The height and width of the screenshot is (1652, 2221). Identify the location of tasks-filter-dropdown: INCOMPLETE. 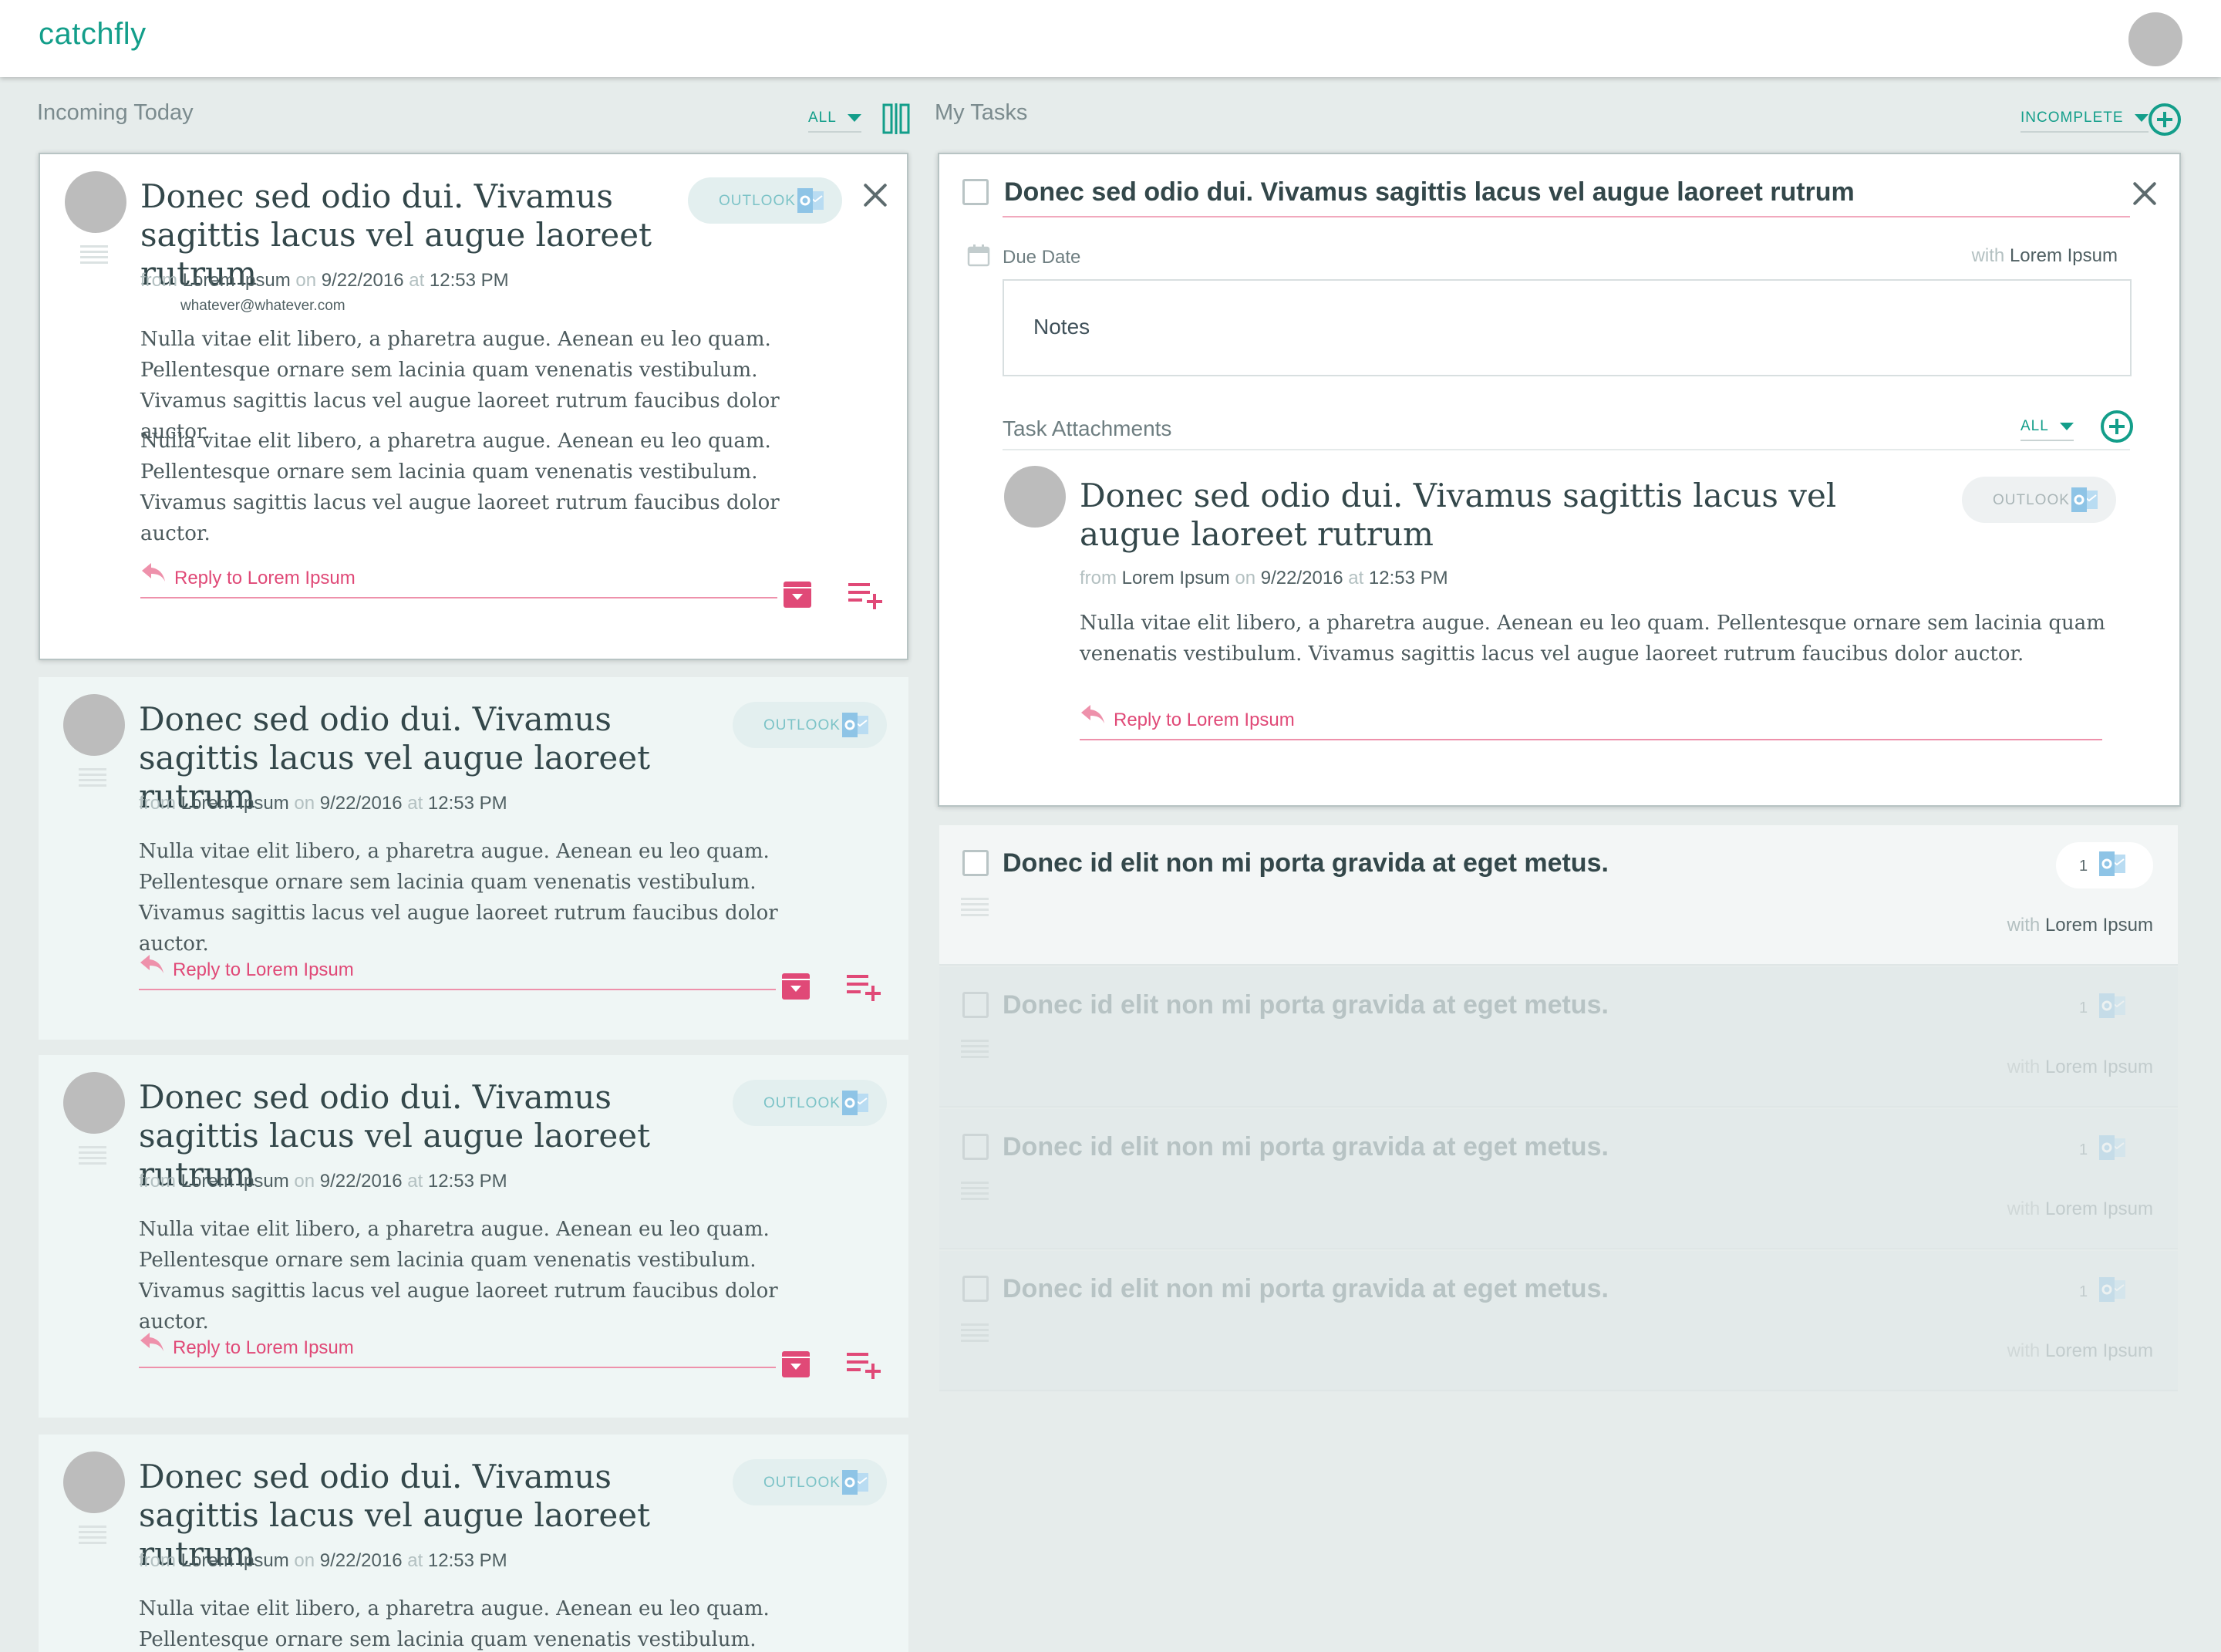
(2084, 122).